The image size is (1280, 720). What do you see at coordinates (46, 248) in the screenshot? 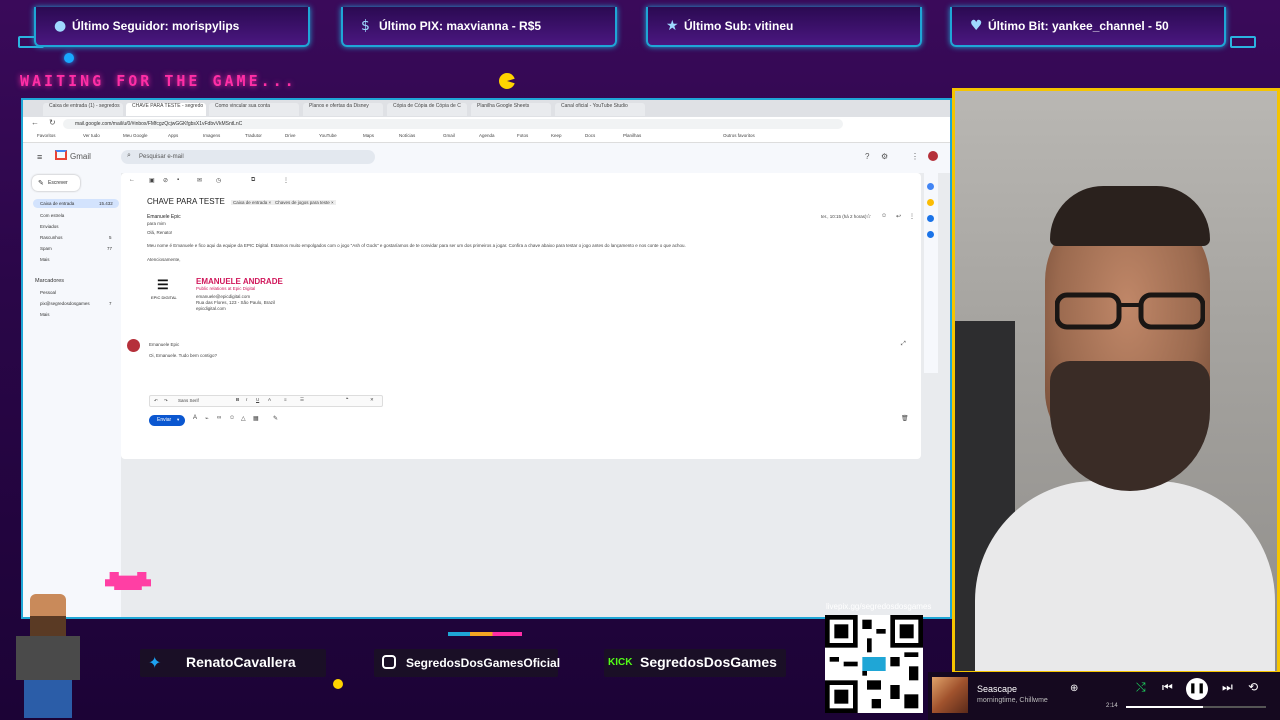
I see `sidebar-item-spam: Spam` at bounding box center [46, 248].